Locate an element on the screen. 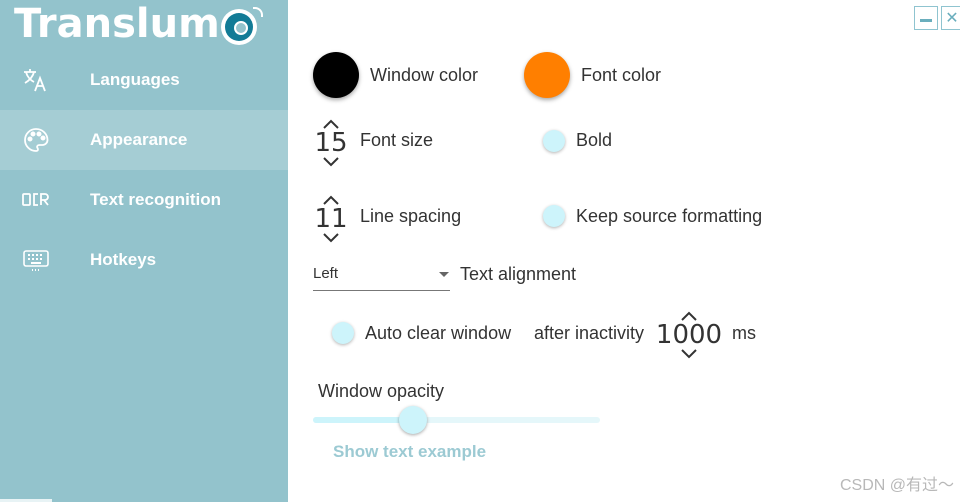  sidebar-item-hotkeys: Hotkeys is located at coordinates (144, 260).